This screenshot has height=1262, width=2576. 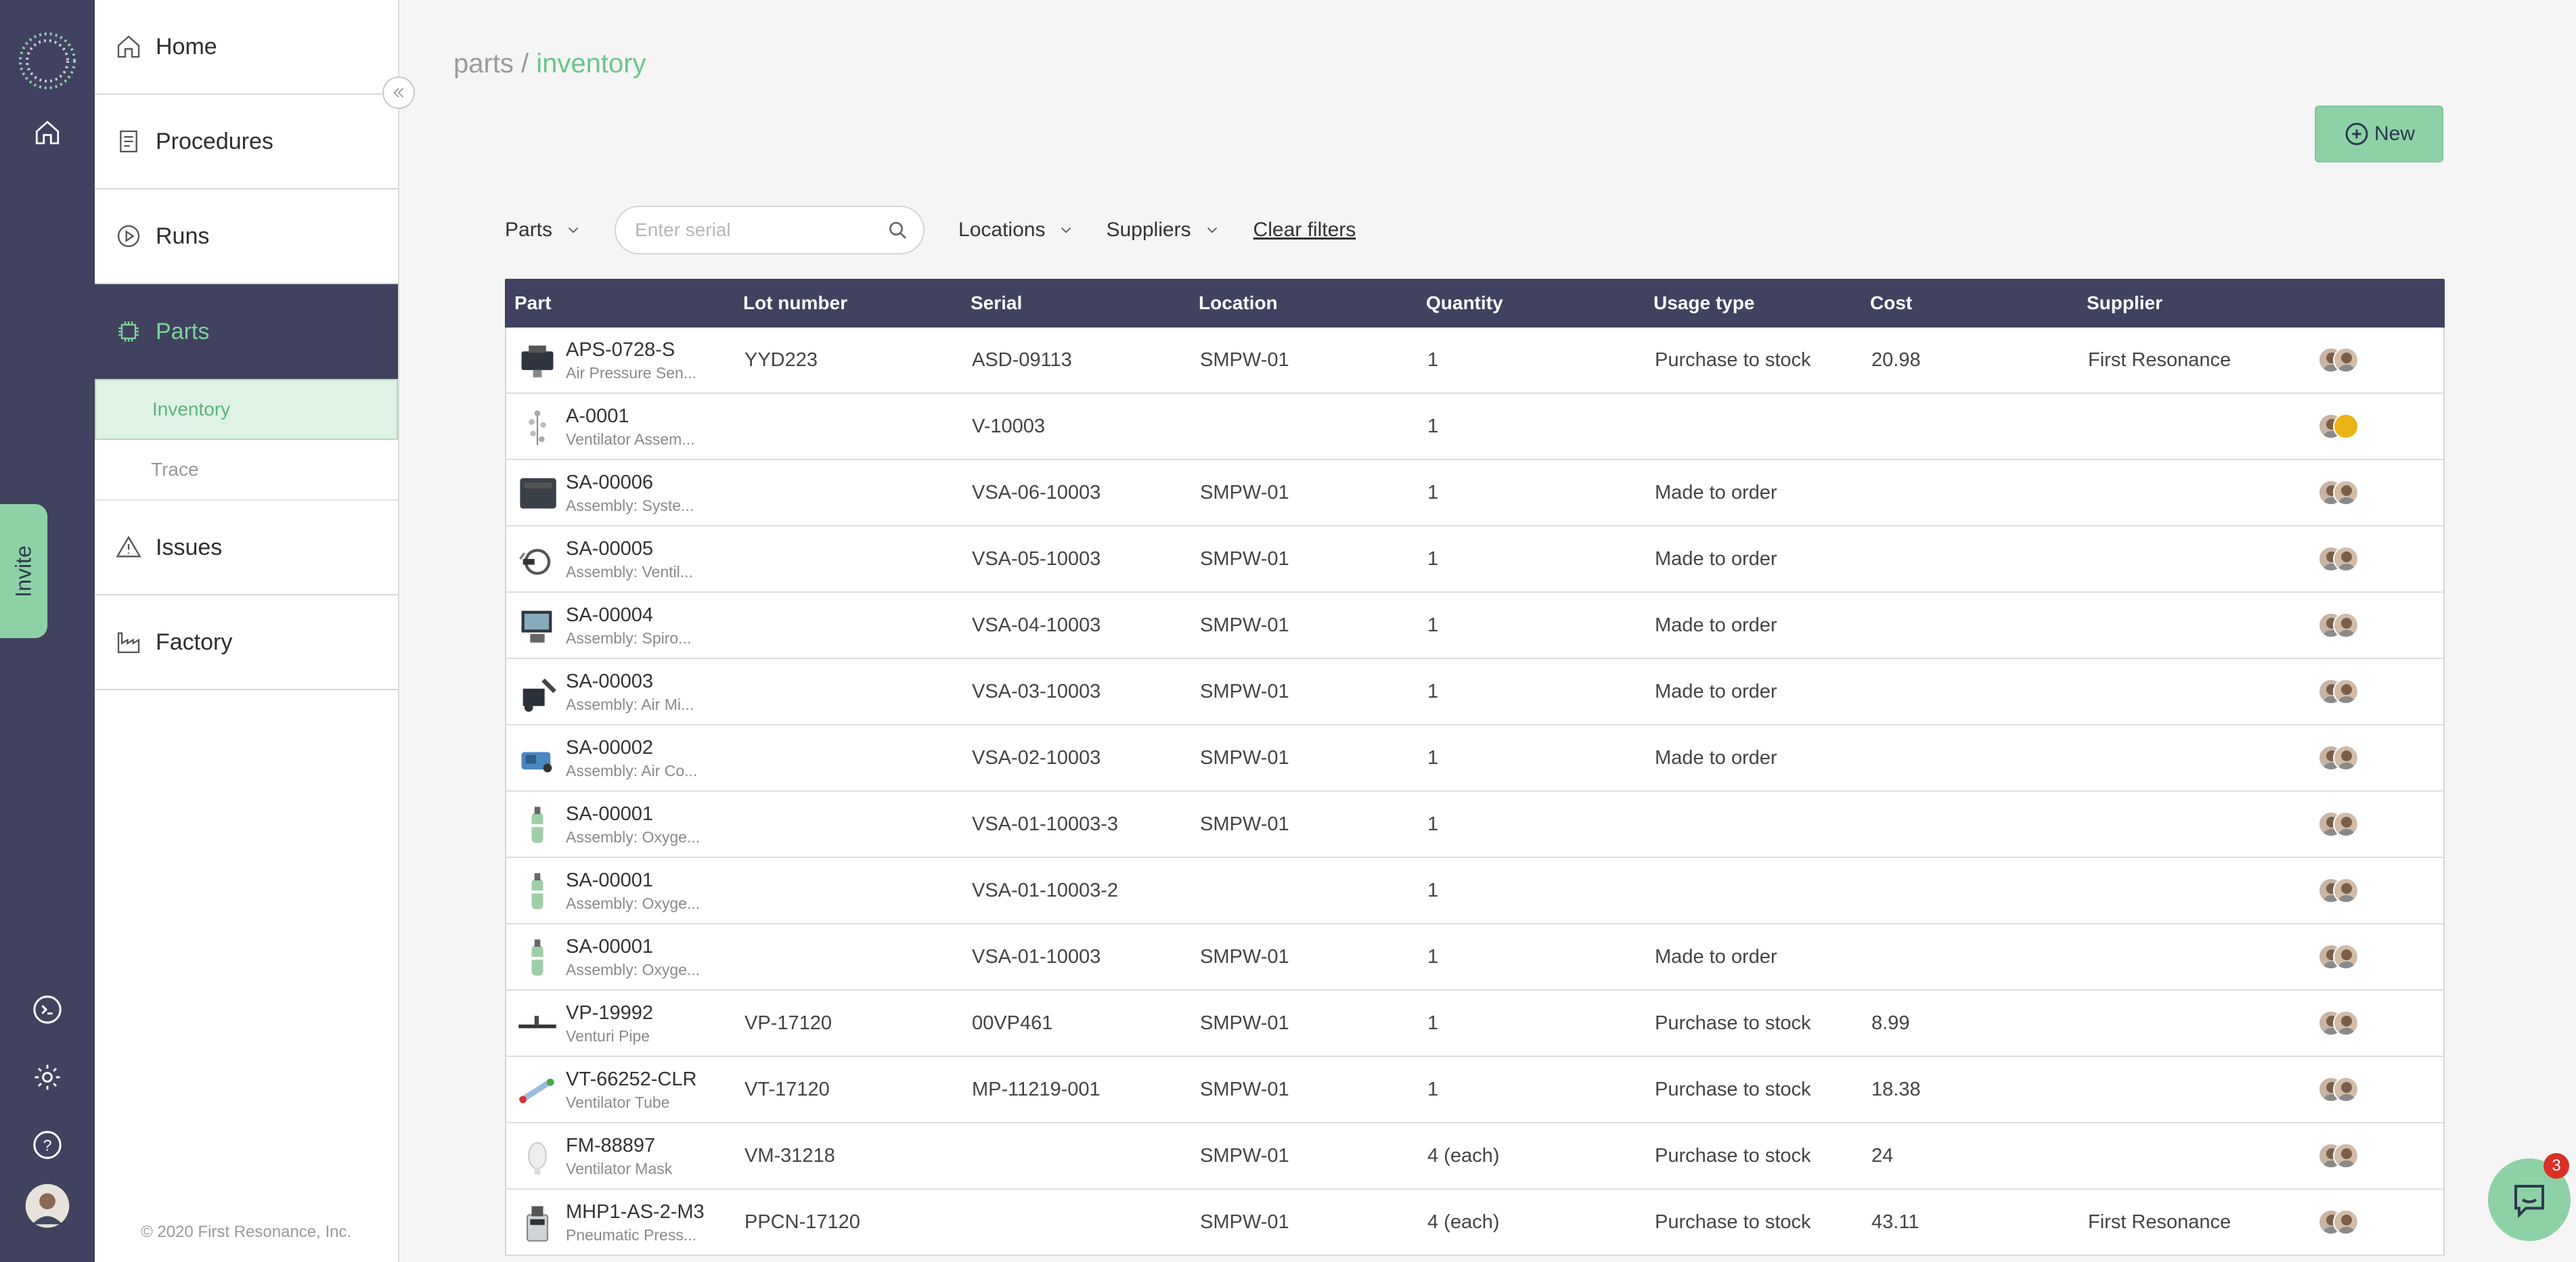 What do you see at coordinates (1304, 230) in the screenshot?
I see `clear-filters-link: Clear filters` at bounding box center [1304, 230].